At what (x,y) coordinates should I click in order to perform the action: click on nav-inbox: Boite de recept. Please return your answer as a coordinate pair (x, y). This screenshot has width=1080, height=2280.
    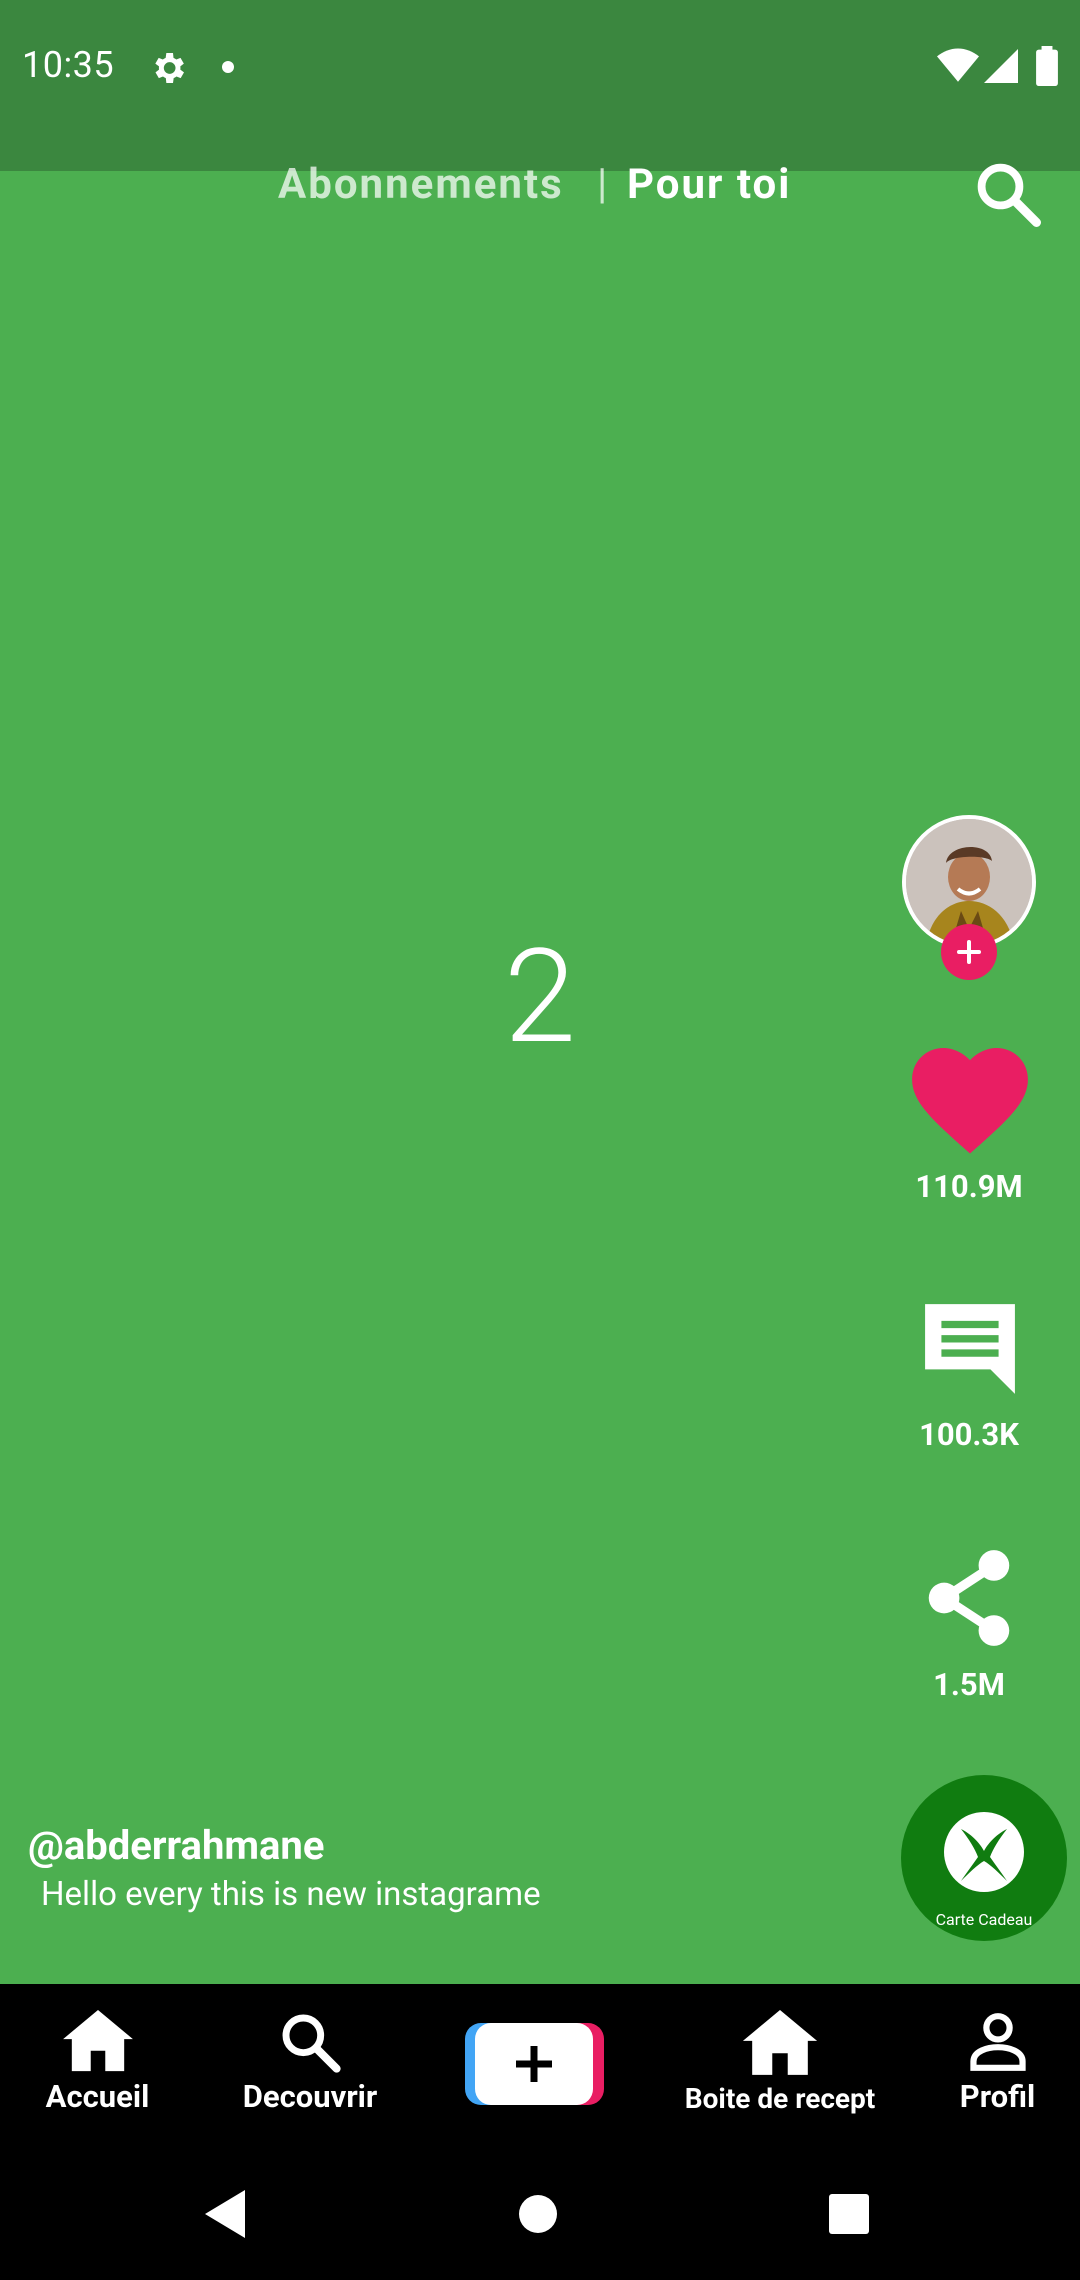
    Looking at the image, I should click on (780, 2062).